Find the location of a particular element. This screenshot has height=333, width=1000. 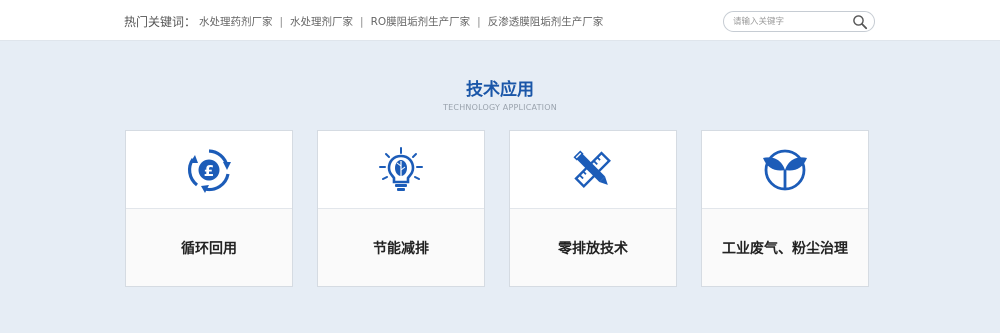

section-title: 技术应用 is located at coordinates (500, 90).